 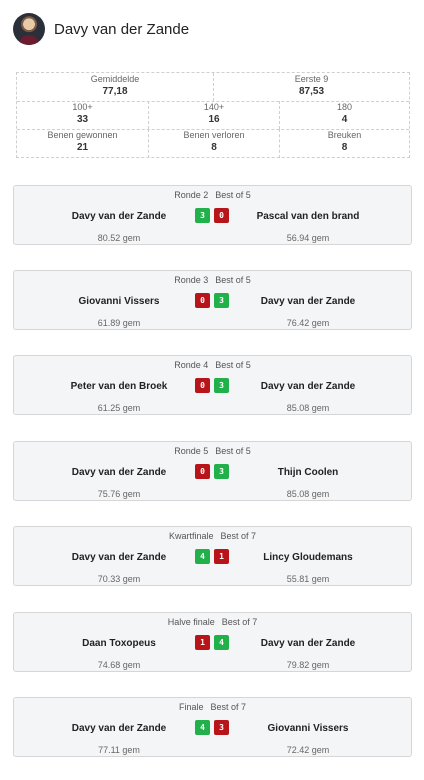 I want to click on right-average: 56.94 gem, so click(x=308, y=238).